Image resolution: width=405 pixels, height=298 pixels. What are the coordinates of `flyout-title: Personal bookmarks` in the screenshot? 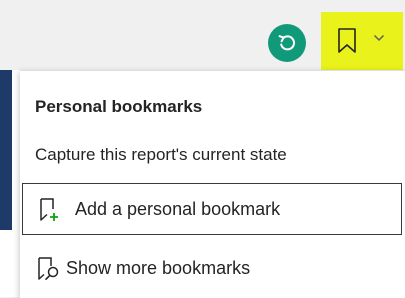 It's located at (119, 106).